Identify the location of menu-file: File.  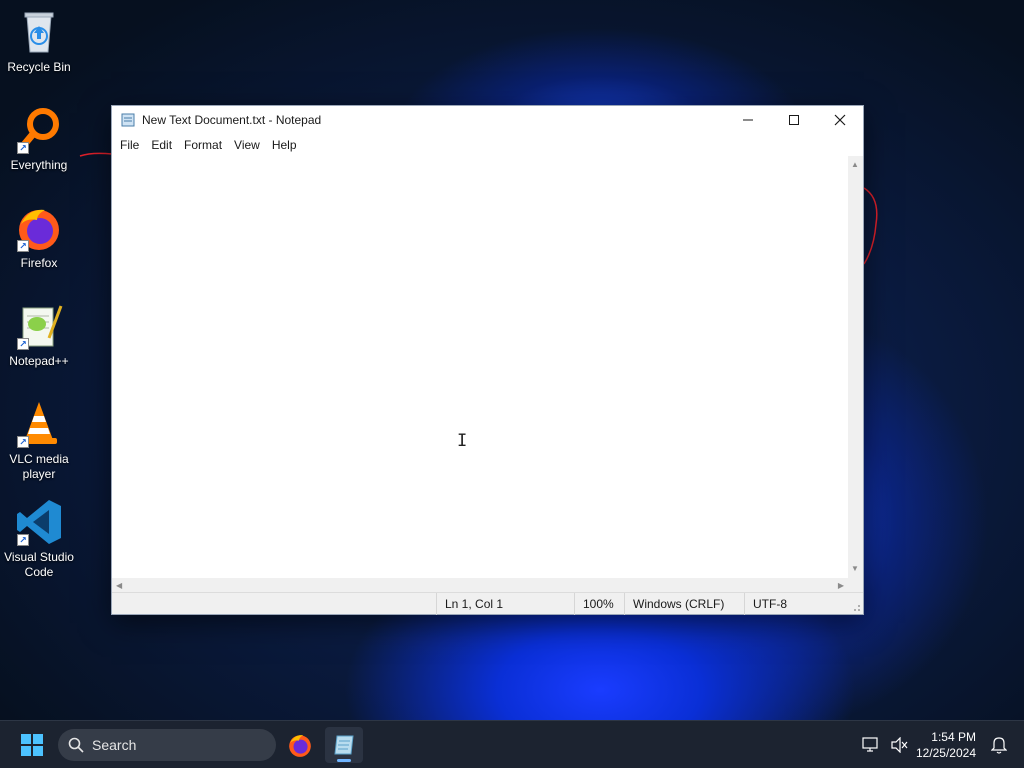
(129, 145).